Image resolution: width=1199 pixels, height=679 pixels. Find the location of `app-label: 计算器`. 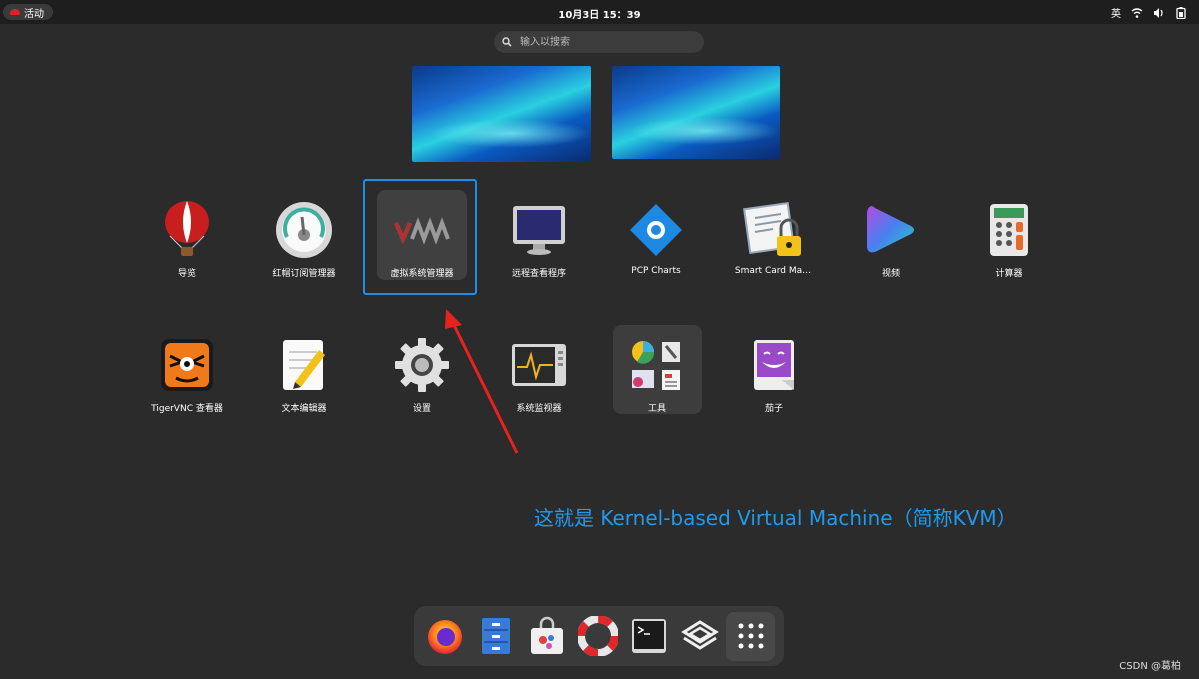

app-label: 计算器 is located at coordinates (1009, 274).